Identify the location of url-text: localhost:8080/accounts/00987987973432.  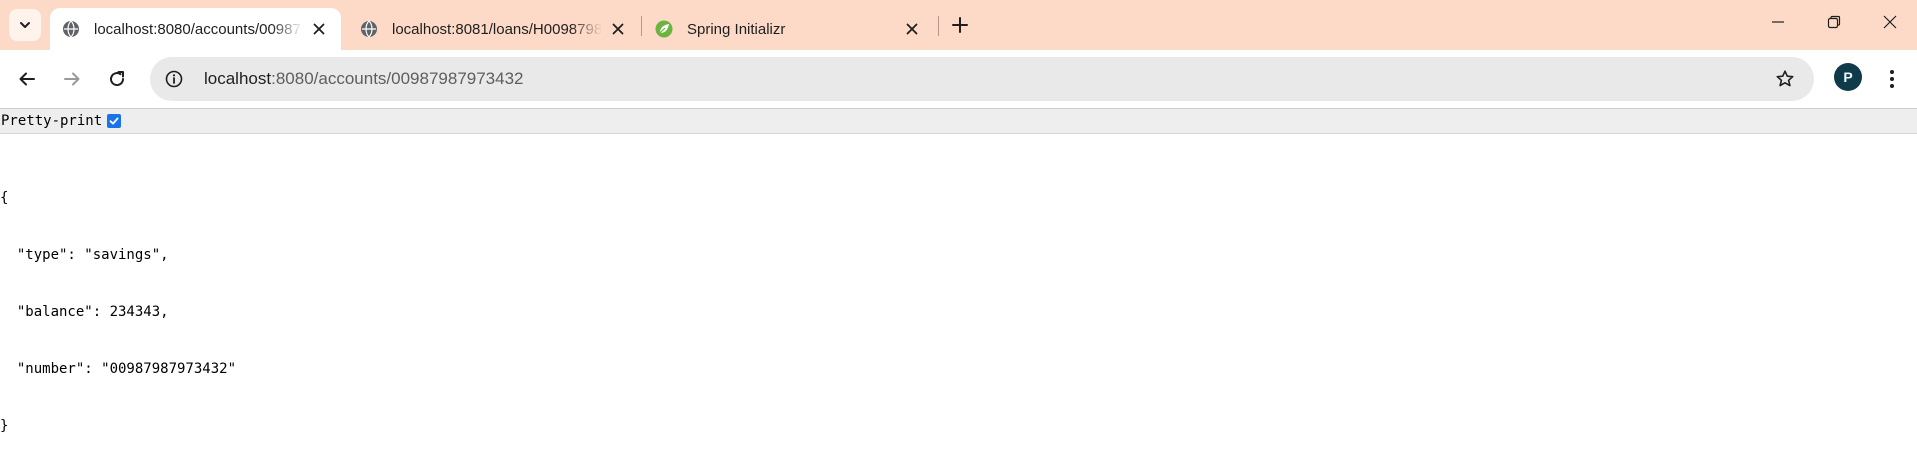
(364, 79).